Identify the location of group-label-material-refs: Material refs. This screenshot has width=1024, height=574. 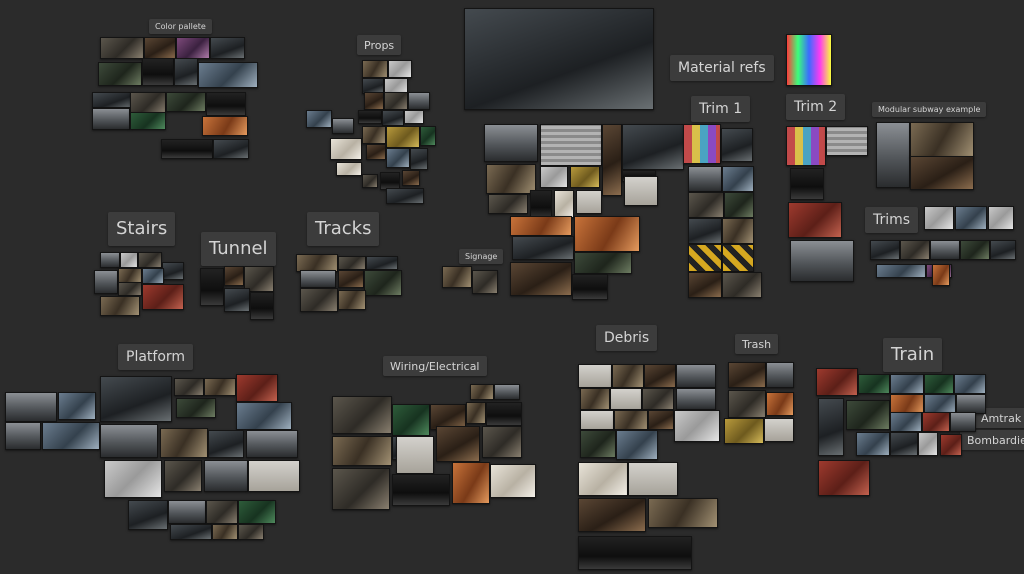
(722, 68).